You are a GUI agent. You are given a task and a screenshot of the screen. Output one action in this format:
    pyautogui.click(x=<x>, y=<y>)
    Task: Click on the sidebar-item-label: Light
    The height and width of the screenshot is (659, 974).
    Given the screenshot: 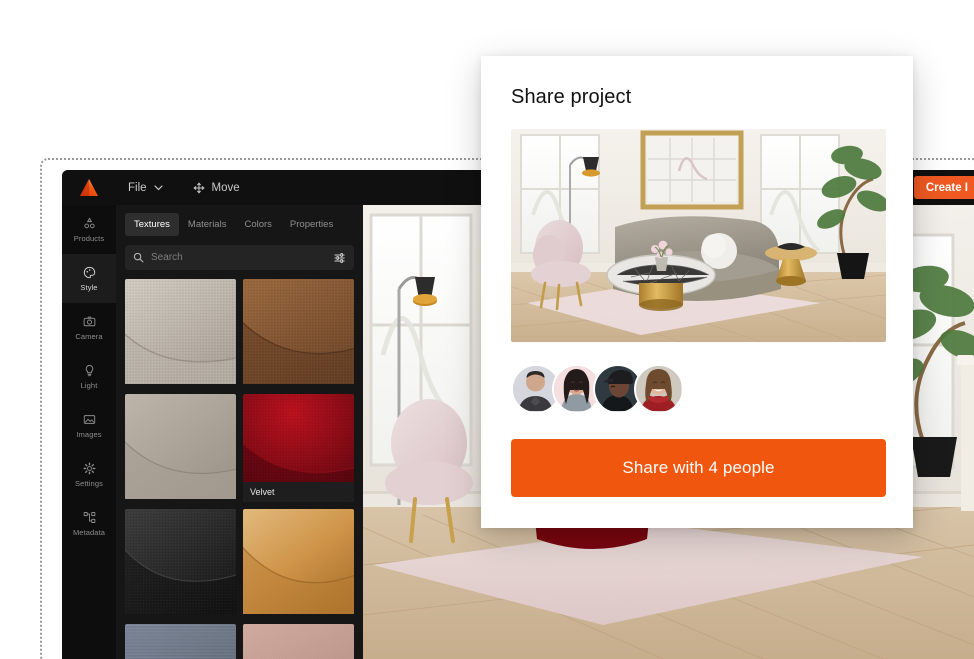 What is the action you would take?
    pyautogui.click(x=89, y=385)
    